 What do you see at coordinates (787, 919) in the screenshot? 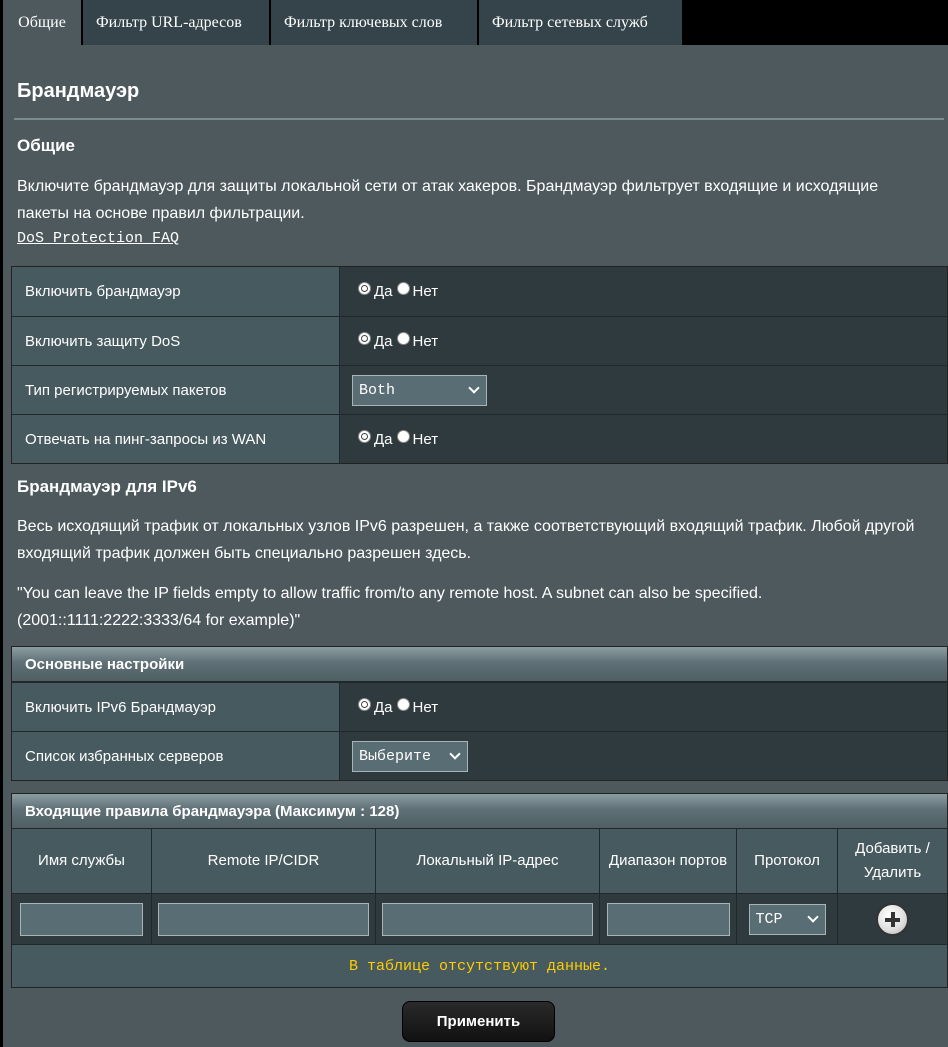
I see `protocol-select: TCP` at bounding box center [787, 919].